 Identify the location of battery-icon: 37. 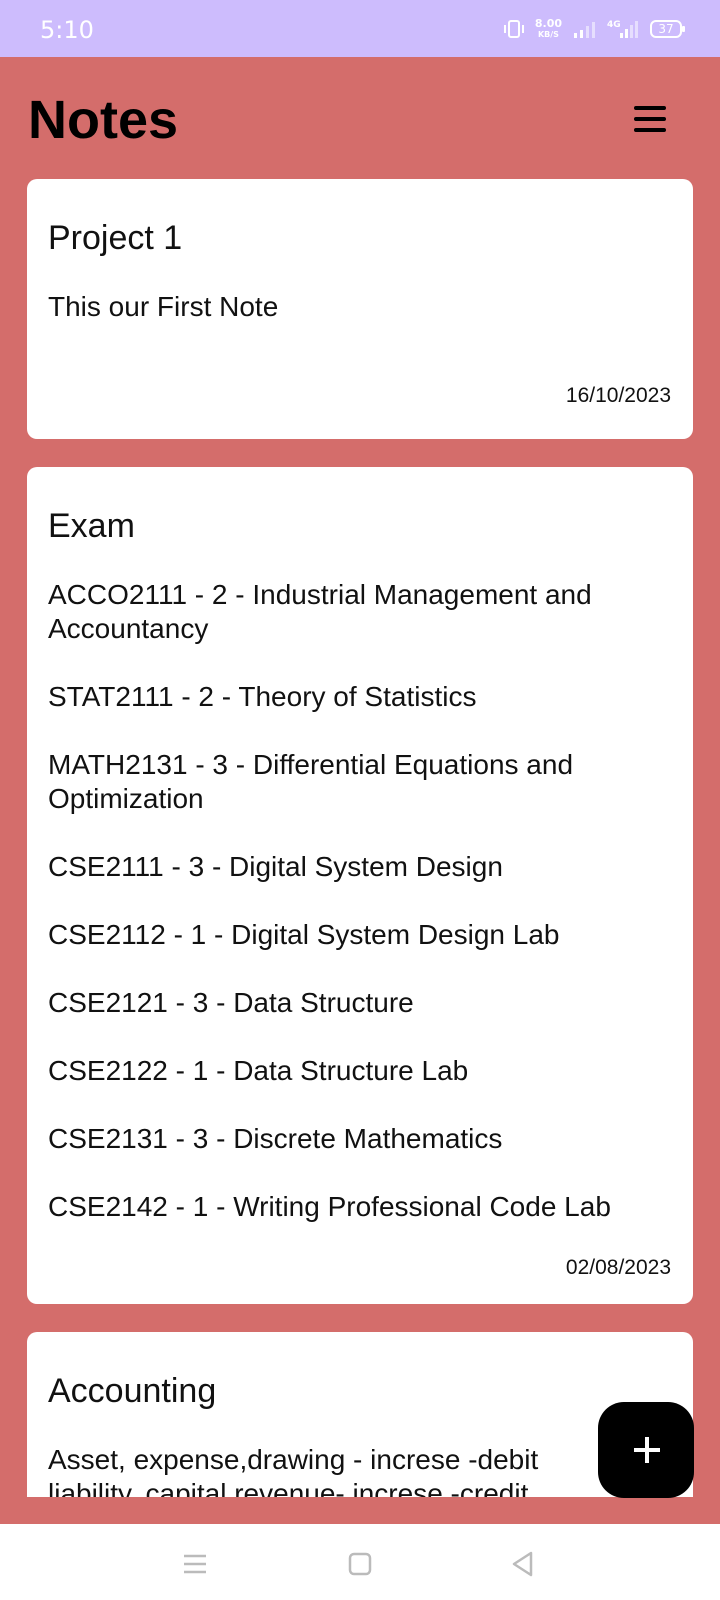
(667, 29).